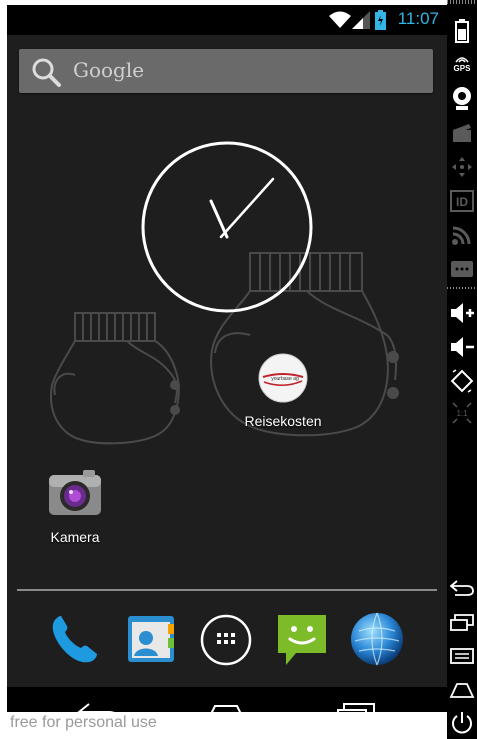 This screenshot has height=739, width=477. I want to click on back-icon, so click(462, 588).